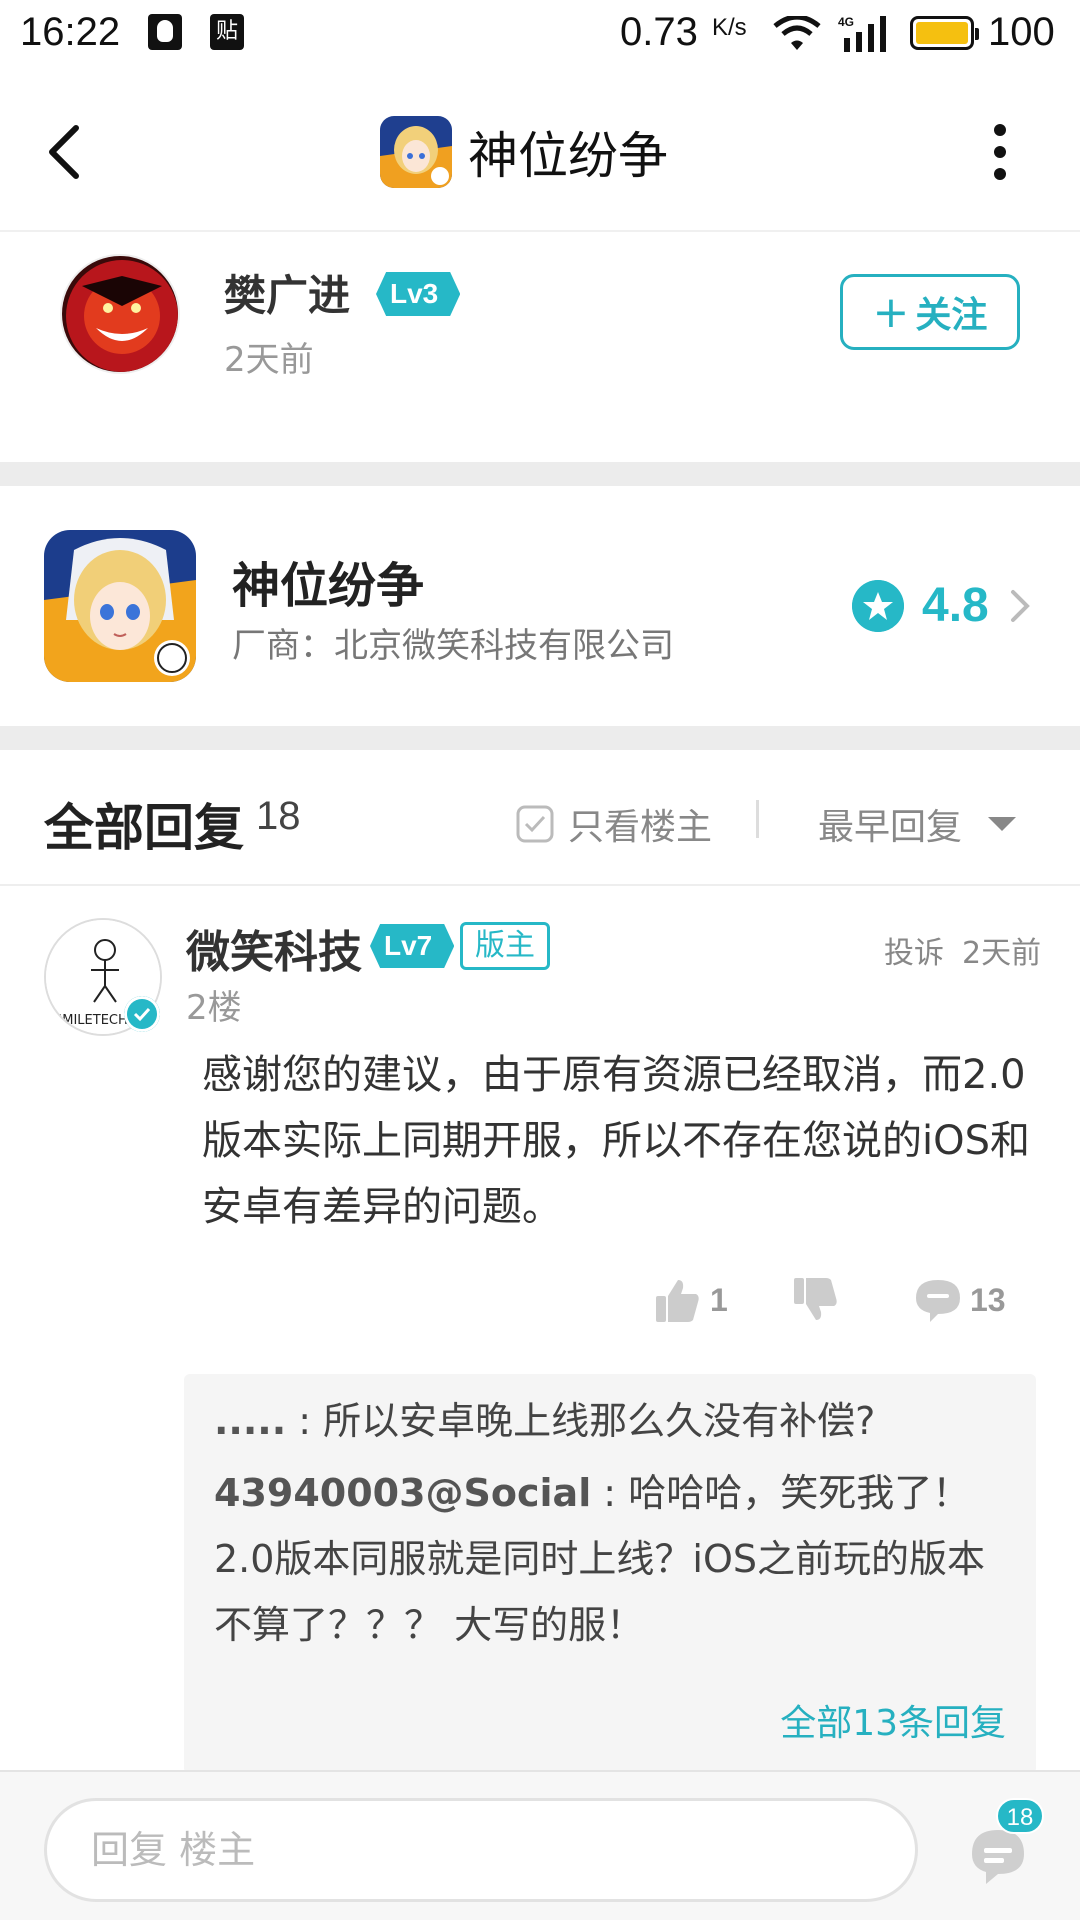 The height and width of the screenshot is (1920, 1080). What do you see at coordinates (66, 152) in the screenshot?
I see `back-arrow-icon` at bounding box center [66, 152].